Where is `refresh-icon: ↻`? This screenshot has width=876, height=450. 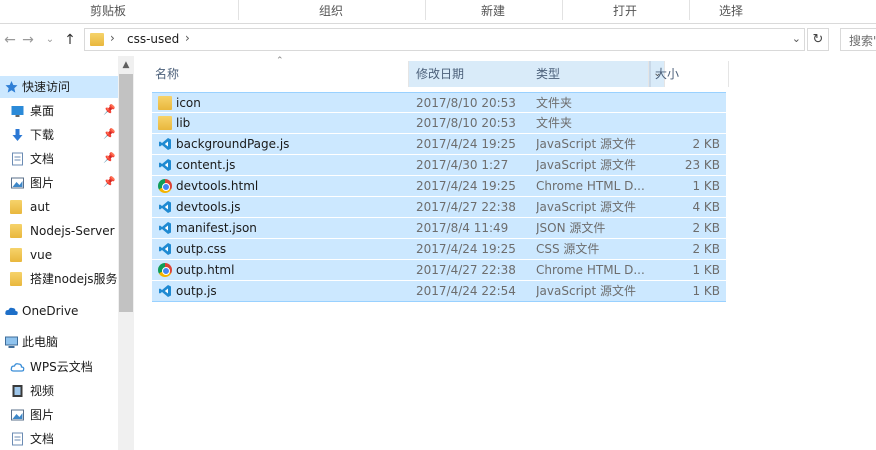
refresh-icon: ↻ is located at coordinates (818, 39).